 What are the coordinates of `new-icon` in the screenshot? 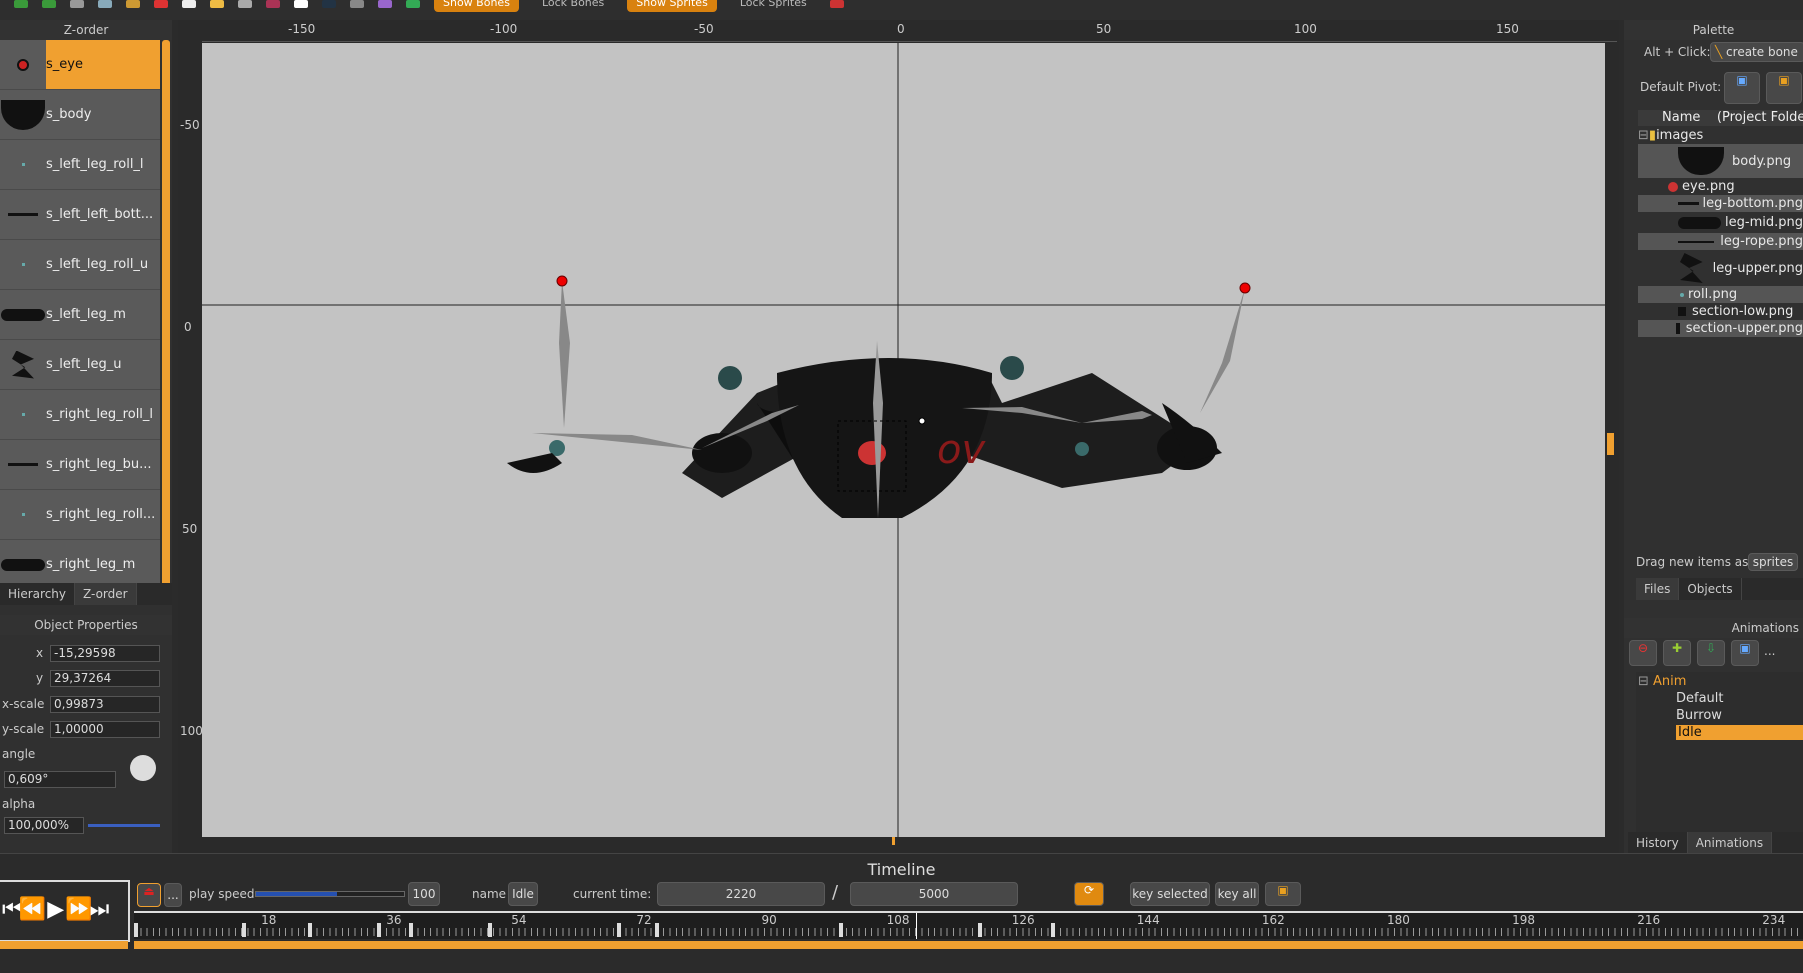 It's located at (189, 4).